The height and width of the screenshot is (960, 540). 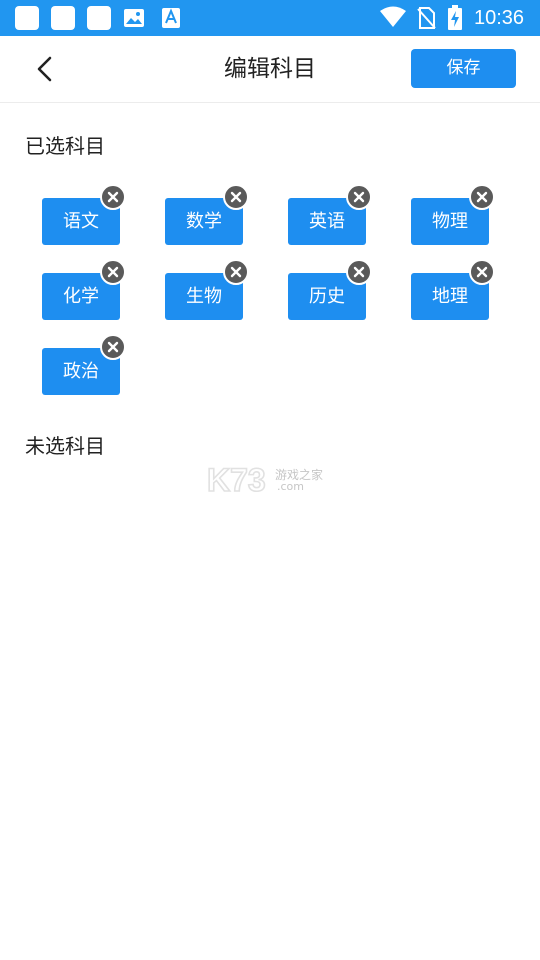 What do you see at coordinates (463, 68) in the screenshot?
I see `save-button: 保存` at bounding box center [463, 68].